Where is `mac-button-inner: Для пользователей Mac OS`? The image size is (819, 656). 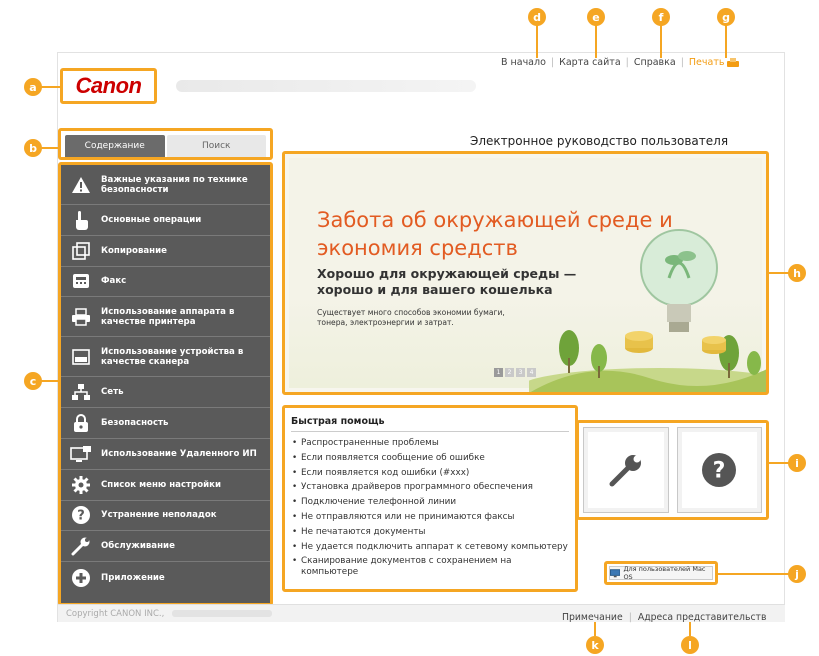
mac-button-inner: Для пользователей Mac OS is located at coordinates (661, 573).